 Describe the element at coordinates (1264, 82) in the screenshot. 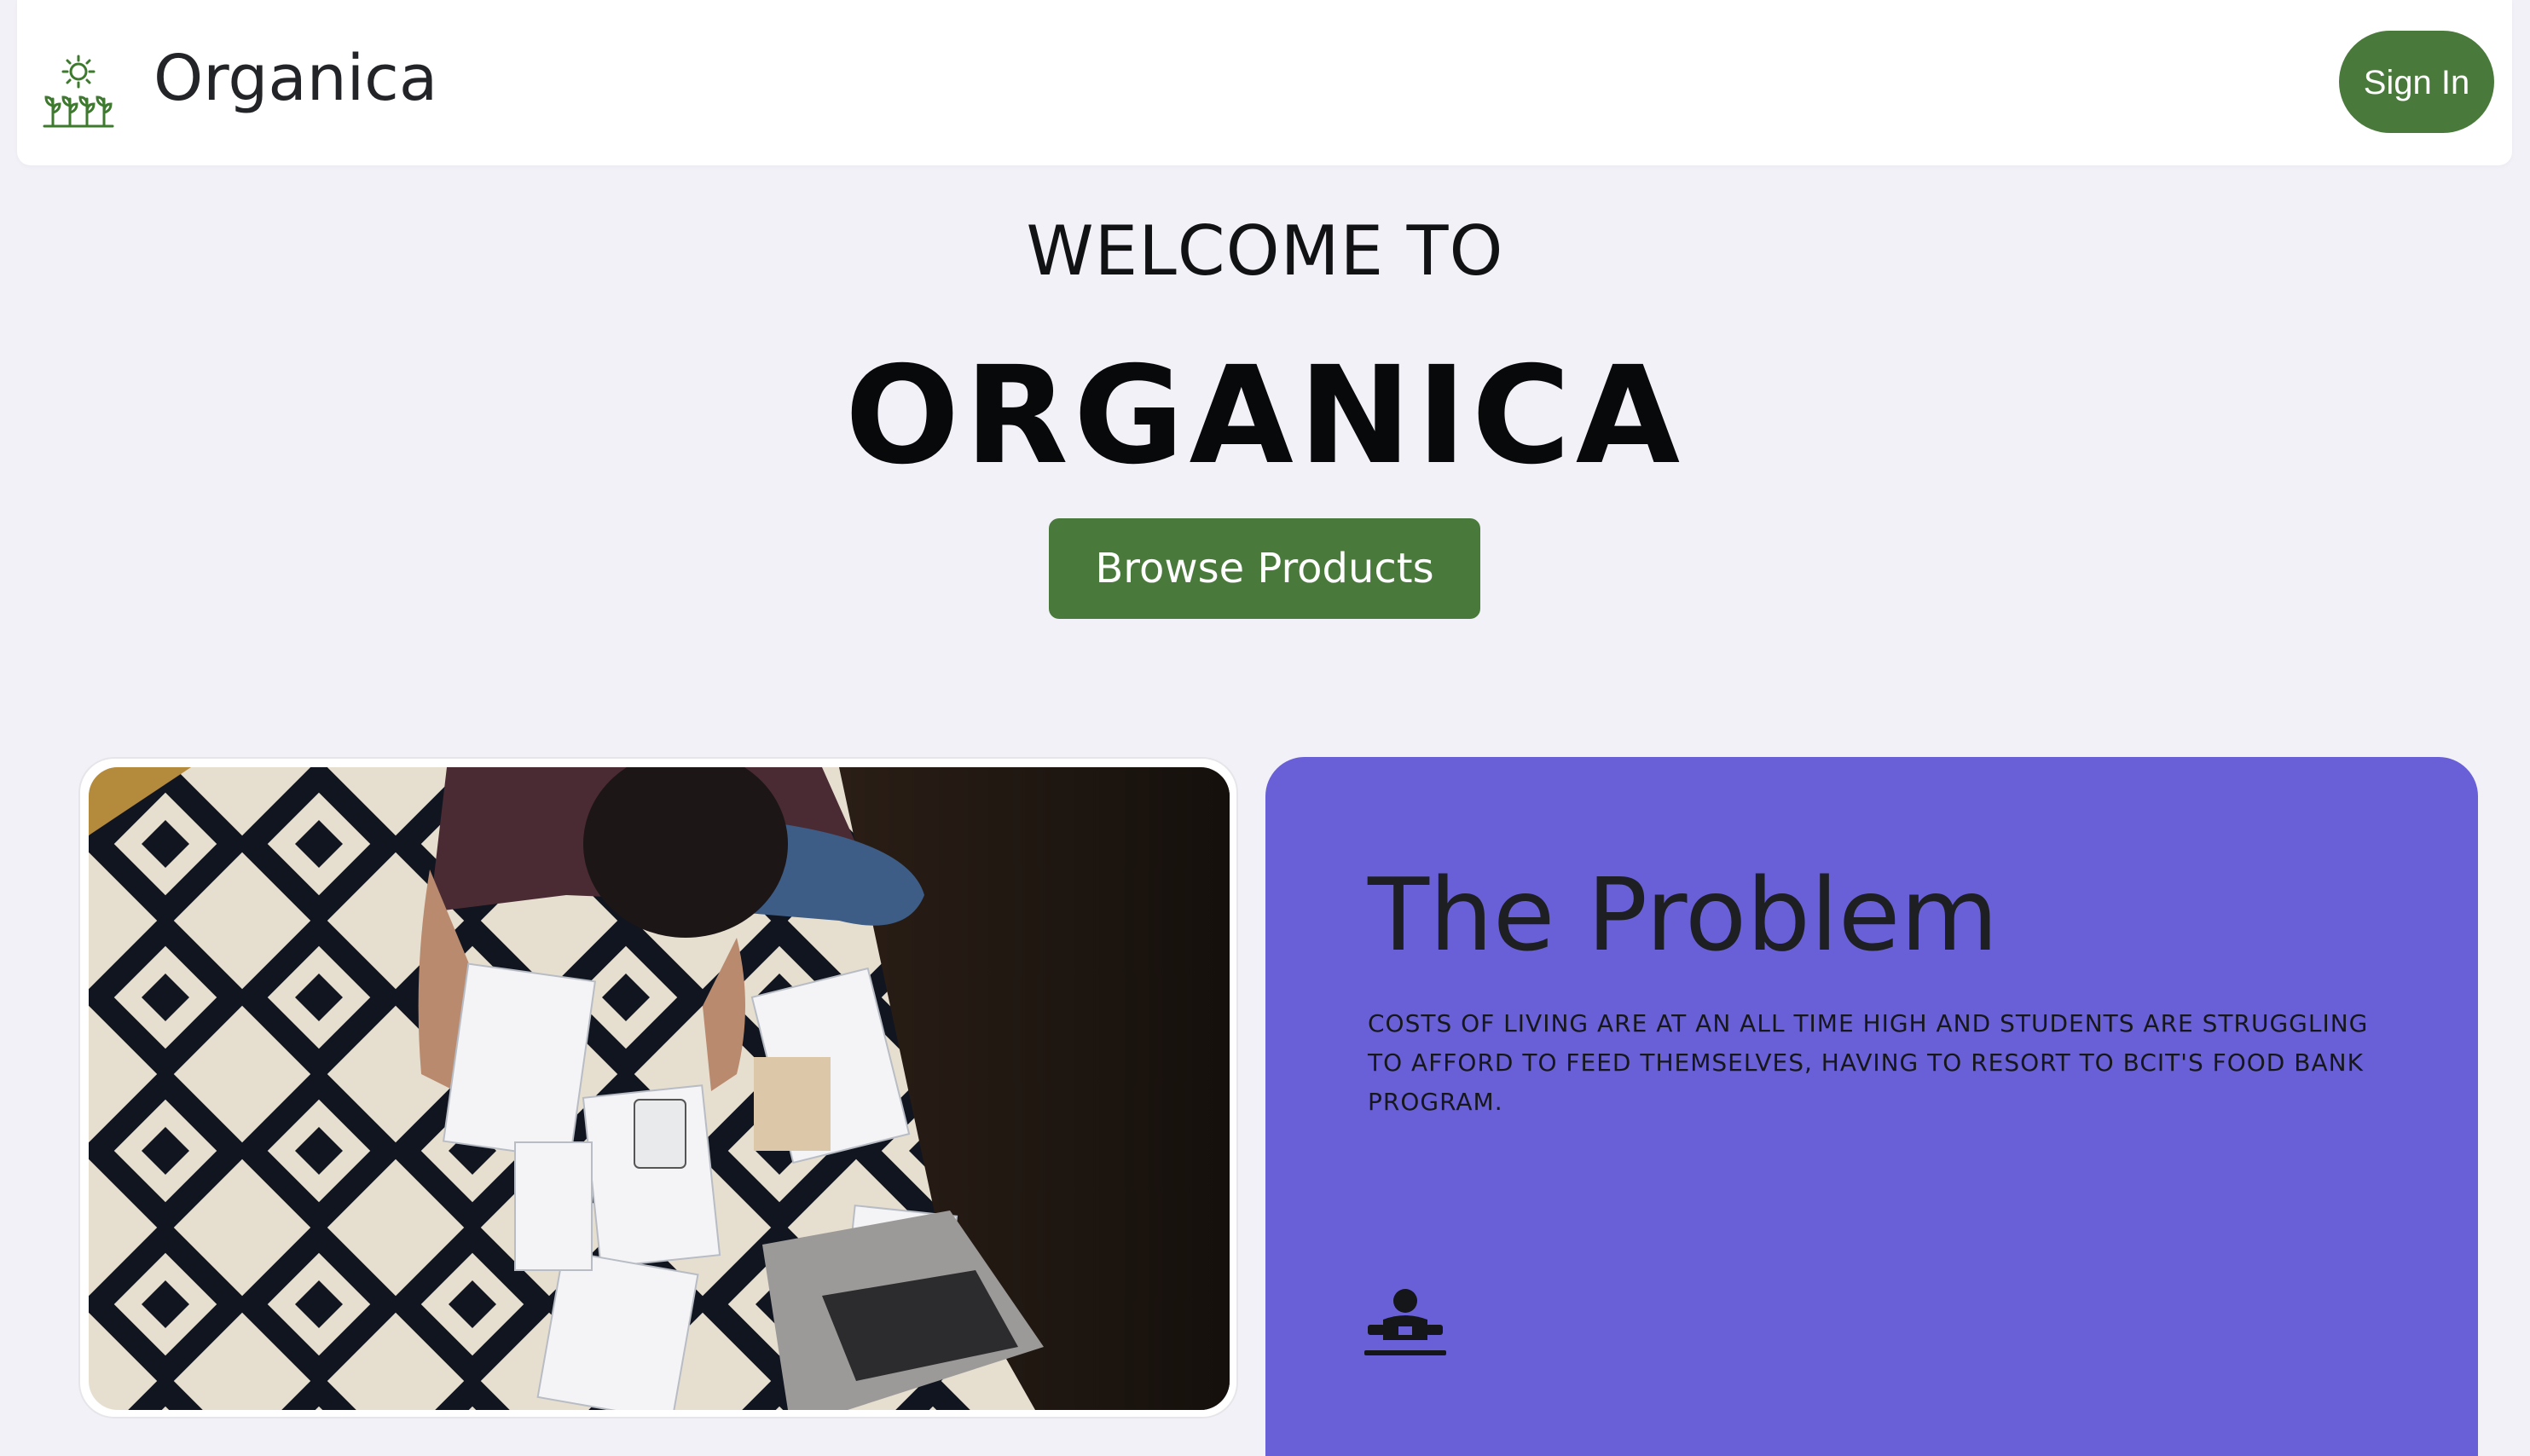

I see `top-navbar: Organica Sign In` at that location.